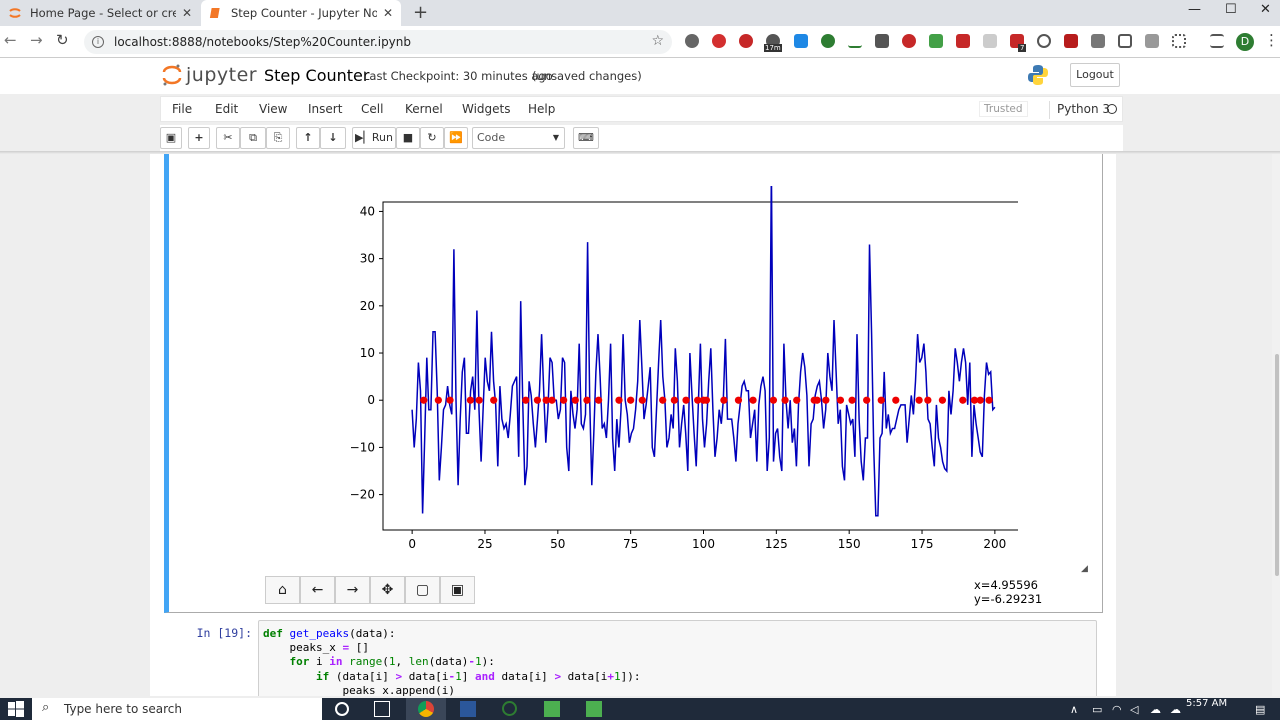 This screenshot has height=720, width=1280. Describe the element at coordinates (518, 138) in the screenshot. I see `cell-type-select: Code ▼` at that location.